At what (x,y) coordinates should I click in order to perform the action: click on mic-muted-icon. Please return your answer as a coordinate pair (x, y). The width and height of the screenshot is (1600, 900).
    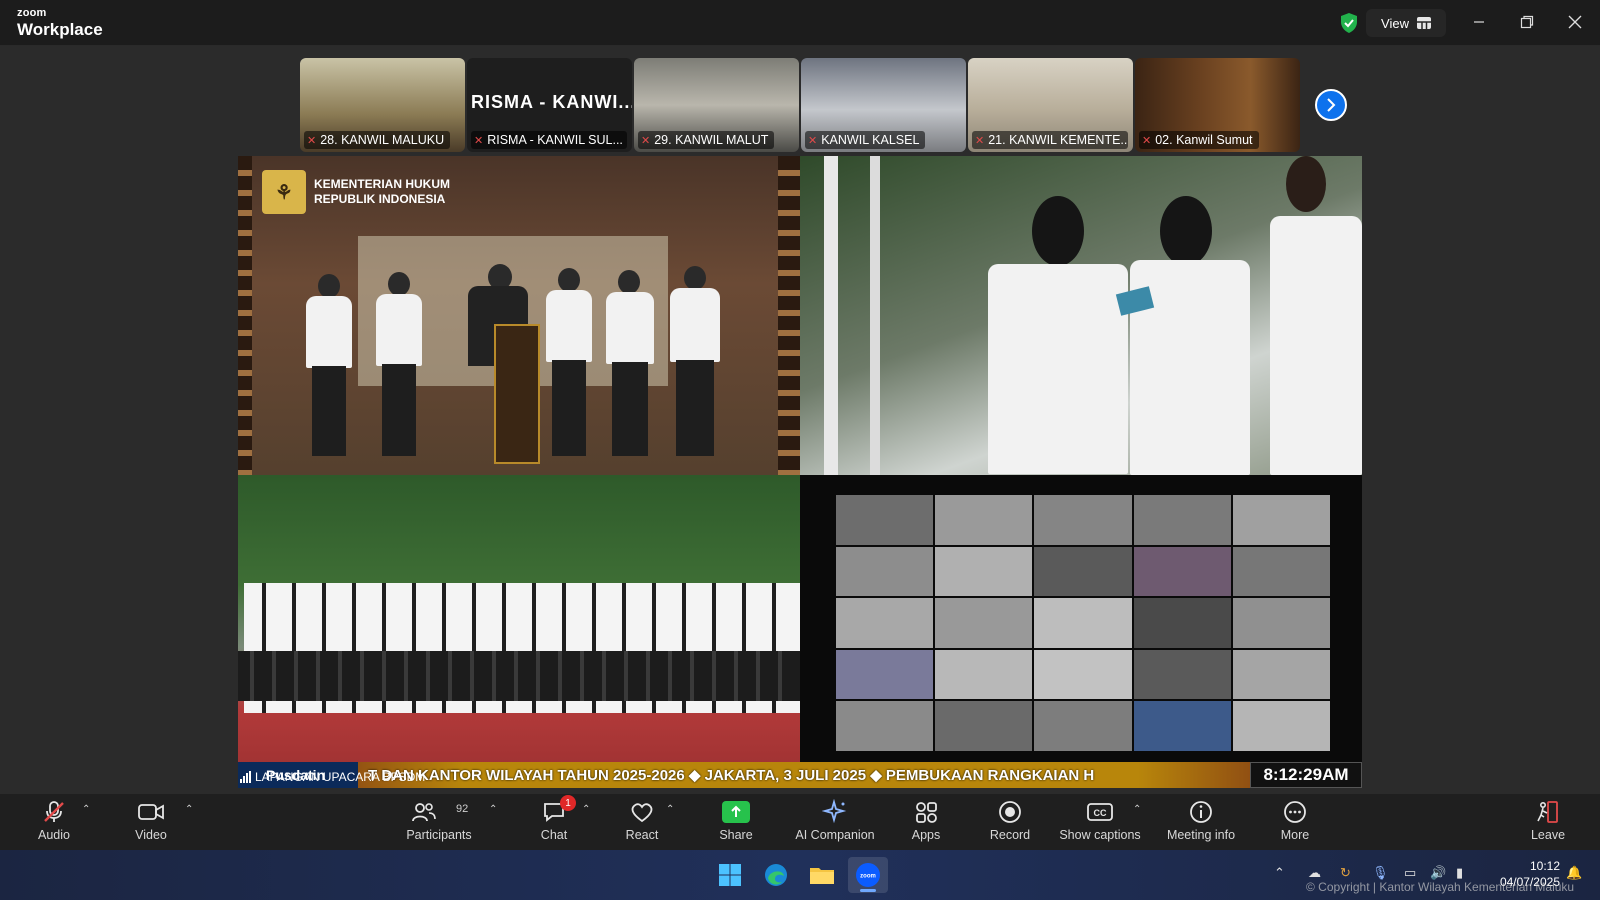
    Looking at the image, I should click on (54, 811).